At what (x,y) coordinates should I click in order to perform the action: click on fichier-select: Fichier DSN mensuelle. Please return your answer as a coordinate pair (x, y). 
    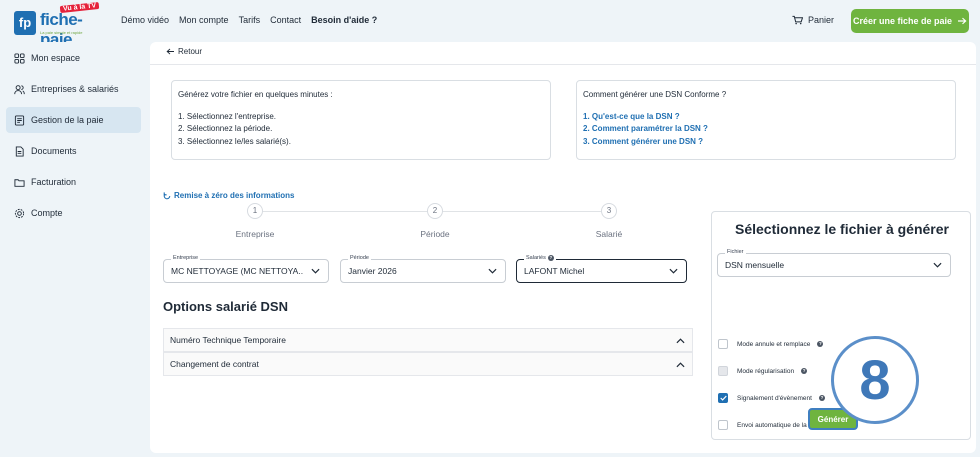
    Looking at the image, I should click on (834, 263).